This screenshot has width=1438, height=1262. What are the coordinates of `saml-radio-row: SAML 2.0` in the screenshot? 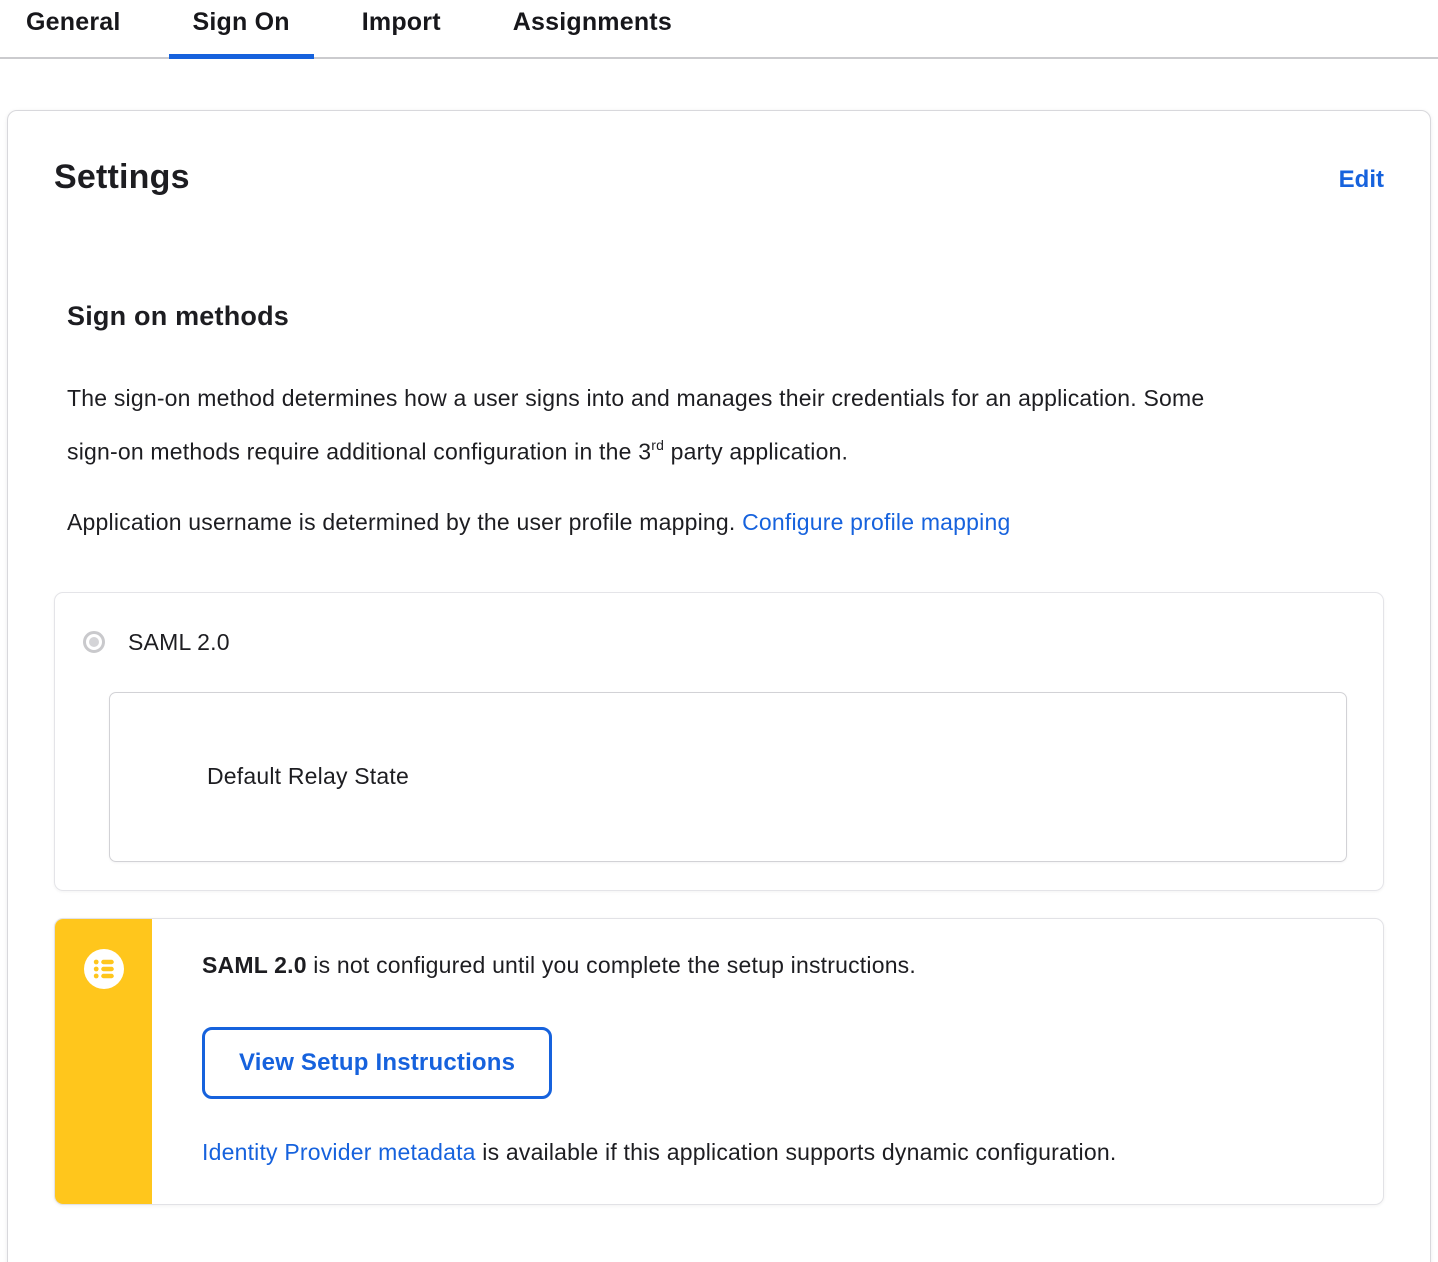 It's located at (717, 642).